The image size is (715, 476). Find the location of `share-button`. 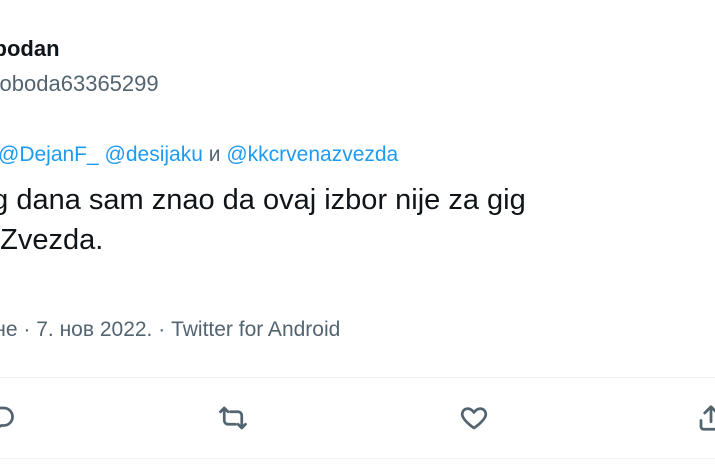

share-button is located at coordinates (703, 418).